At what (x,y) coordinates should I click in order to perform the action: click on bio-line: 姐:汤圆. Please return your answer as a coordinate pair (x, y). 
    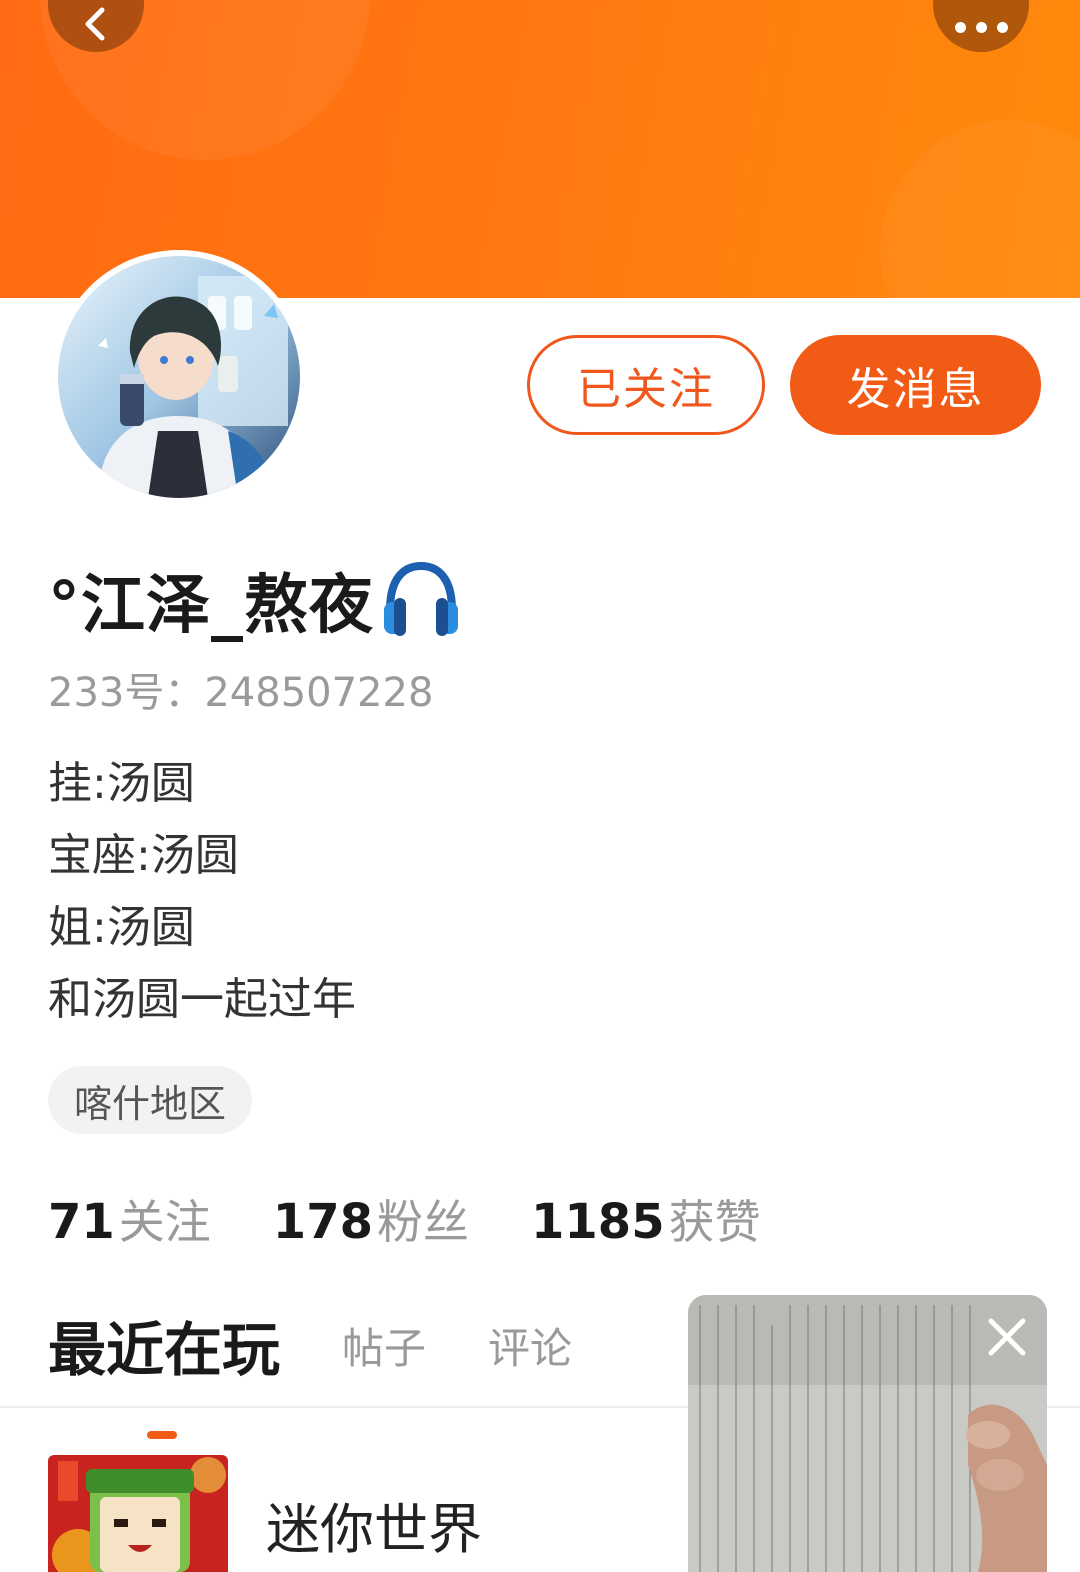
    Looking at the image, I should click on (121, 927).